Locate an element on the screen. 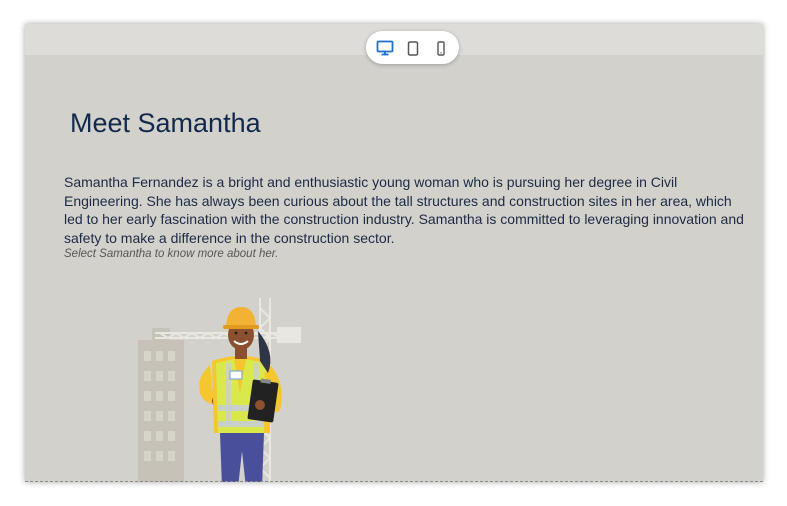 This screenshot has width=787, height=506. tablet-icon is located at coordinates (413, 48).